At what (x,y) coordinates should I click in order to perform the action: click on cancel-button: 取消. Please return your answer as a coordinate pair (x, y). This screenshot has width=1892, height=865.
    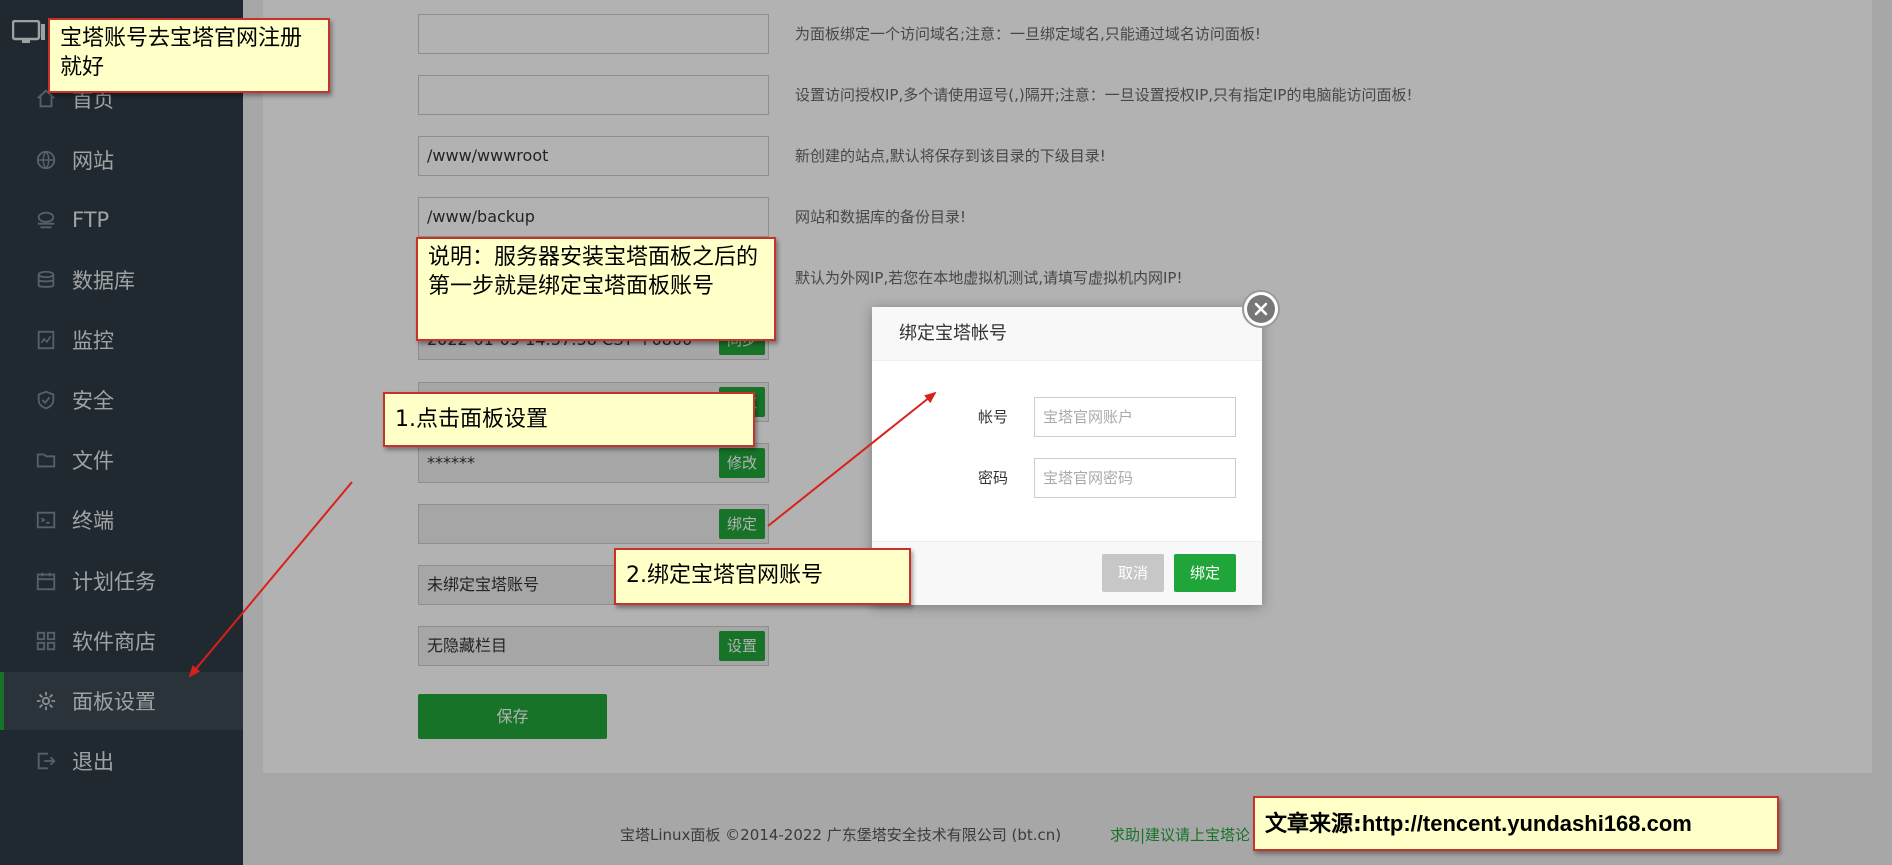
    Looking at the image, I should click on (1133, 573).